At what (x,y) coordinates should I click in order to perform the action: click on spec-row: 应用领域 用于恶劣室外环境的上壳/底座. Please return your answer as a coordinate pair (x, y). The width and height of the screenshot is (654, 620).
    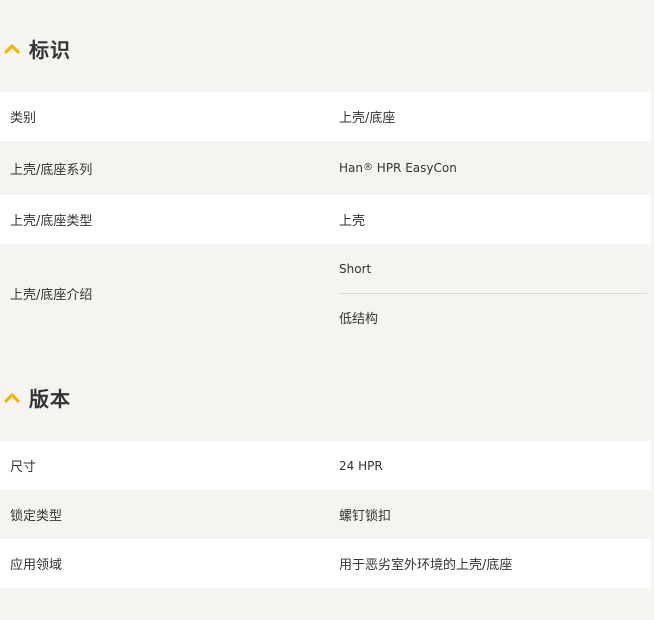
    Looking at the image, I should click on (325, 563).